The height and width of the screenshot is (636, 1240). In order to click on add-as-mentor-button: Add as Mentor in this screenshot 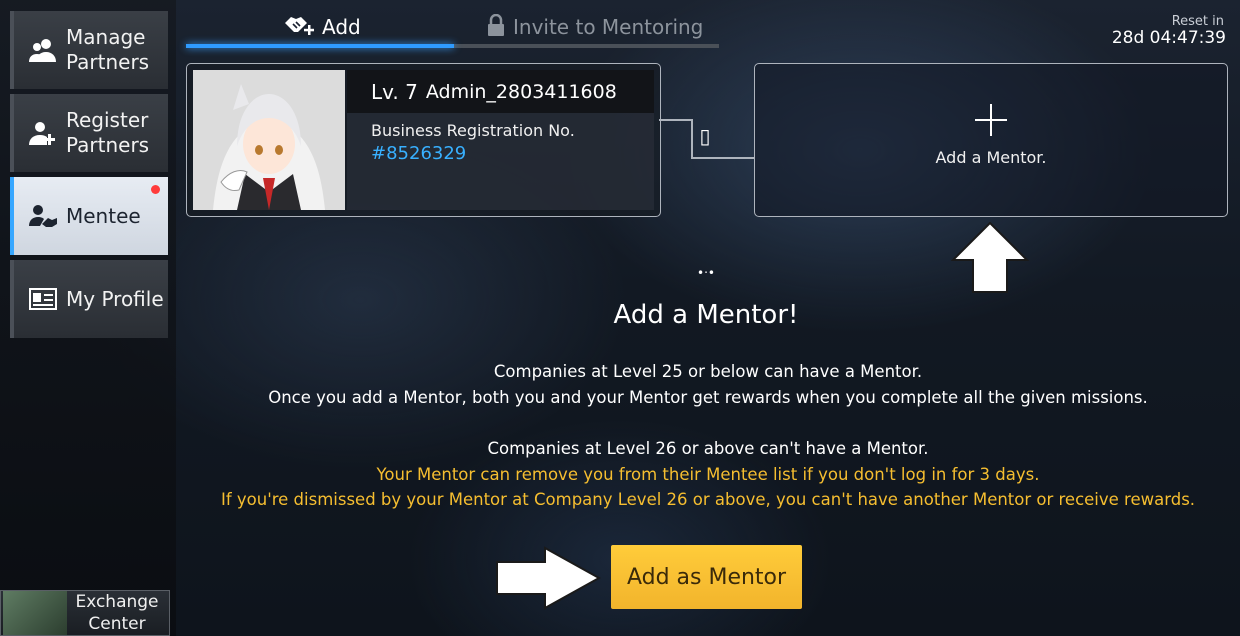, I will do `click(706, 577)`.